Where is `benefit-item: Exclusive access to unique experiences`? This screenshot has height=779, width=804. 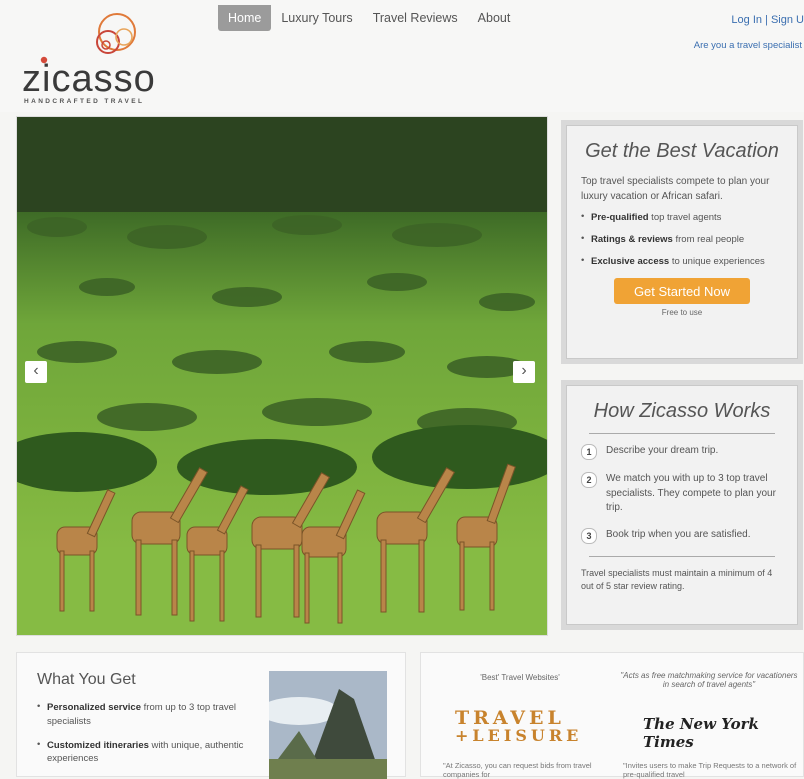 benefit-item: Exclusive access to unique experiences is located at coordinates (689, 261).